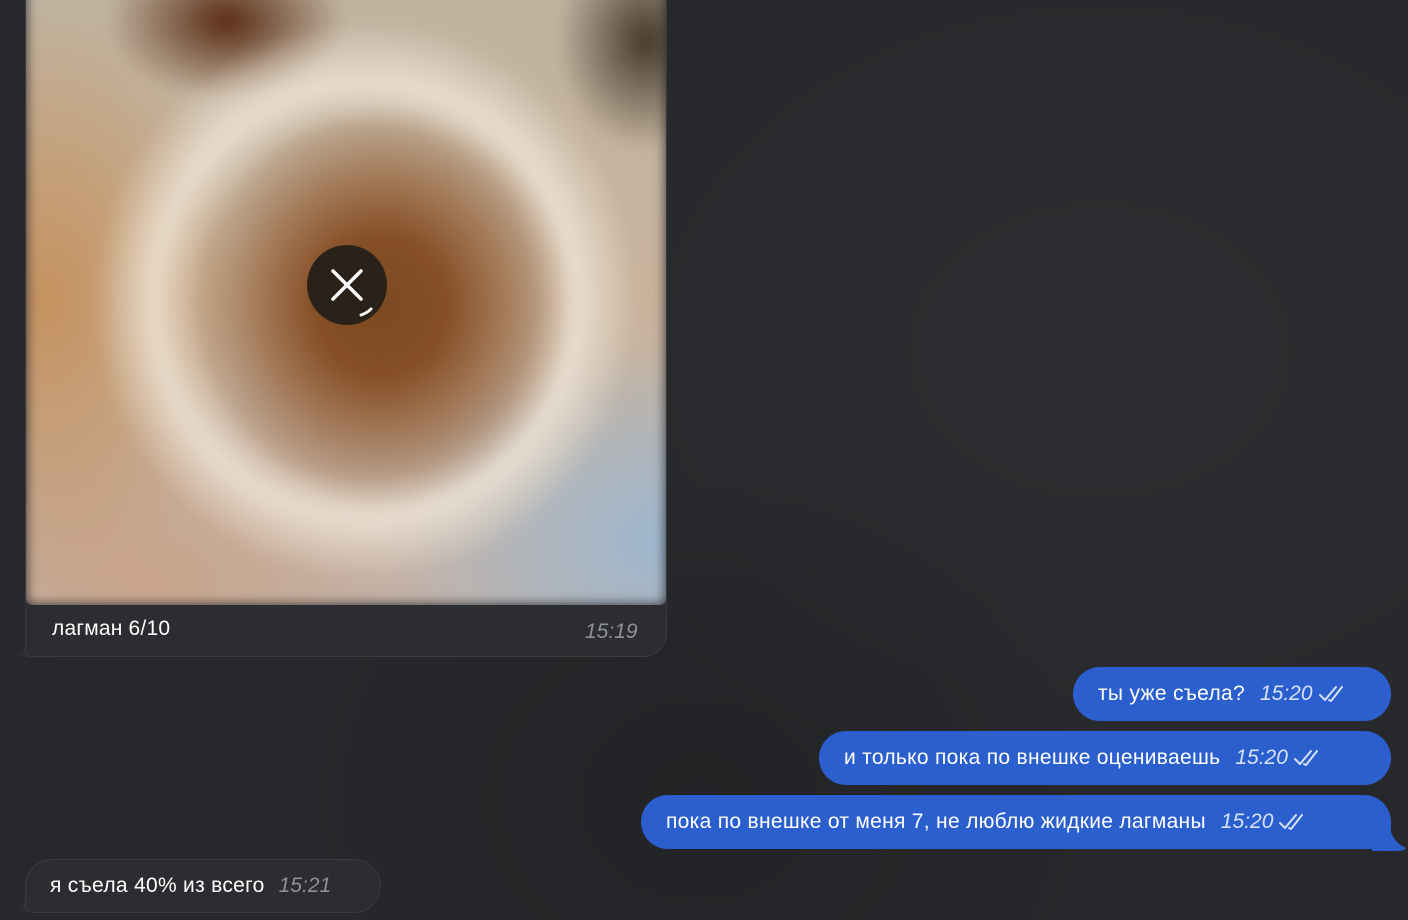 Image resolution: width=1408 pixels, height=920 pixels. I want to click on incoming-message: я съела 40% из всего 15:21, so click(203, 886).